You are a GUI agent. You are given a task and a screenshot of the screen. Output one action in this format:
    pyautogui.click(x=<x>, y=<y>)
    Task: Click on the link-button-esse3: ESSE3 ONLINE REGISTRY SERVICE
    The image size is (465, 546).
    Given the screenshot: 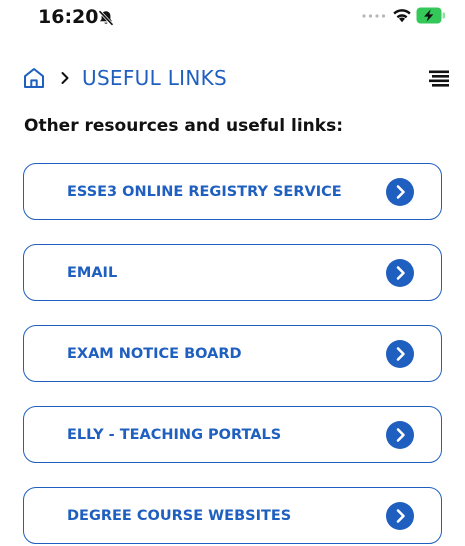 What is the action you would take?
    pyautogui.click(x=232, y=191)
    